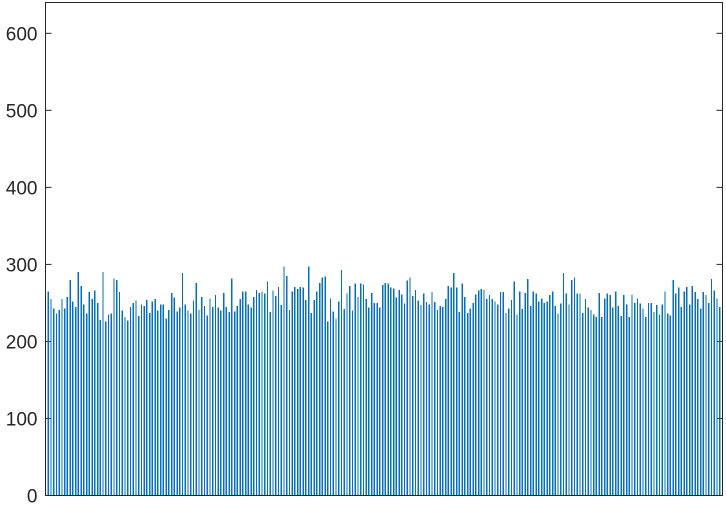  Describe the element at coordinates (22, 188) in the screenshot. I see `y-tick-label: 400` at that location.